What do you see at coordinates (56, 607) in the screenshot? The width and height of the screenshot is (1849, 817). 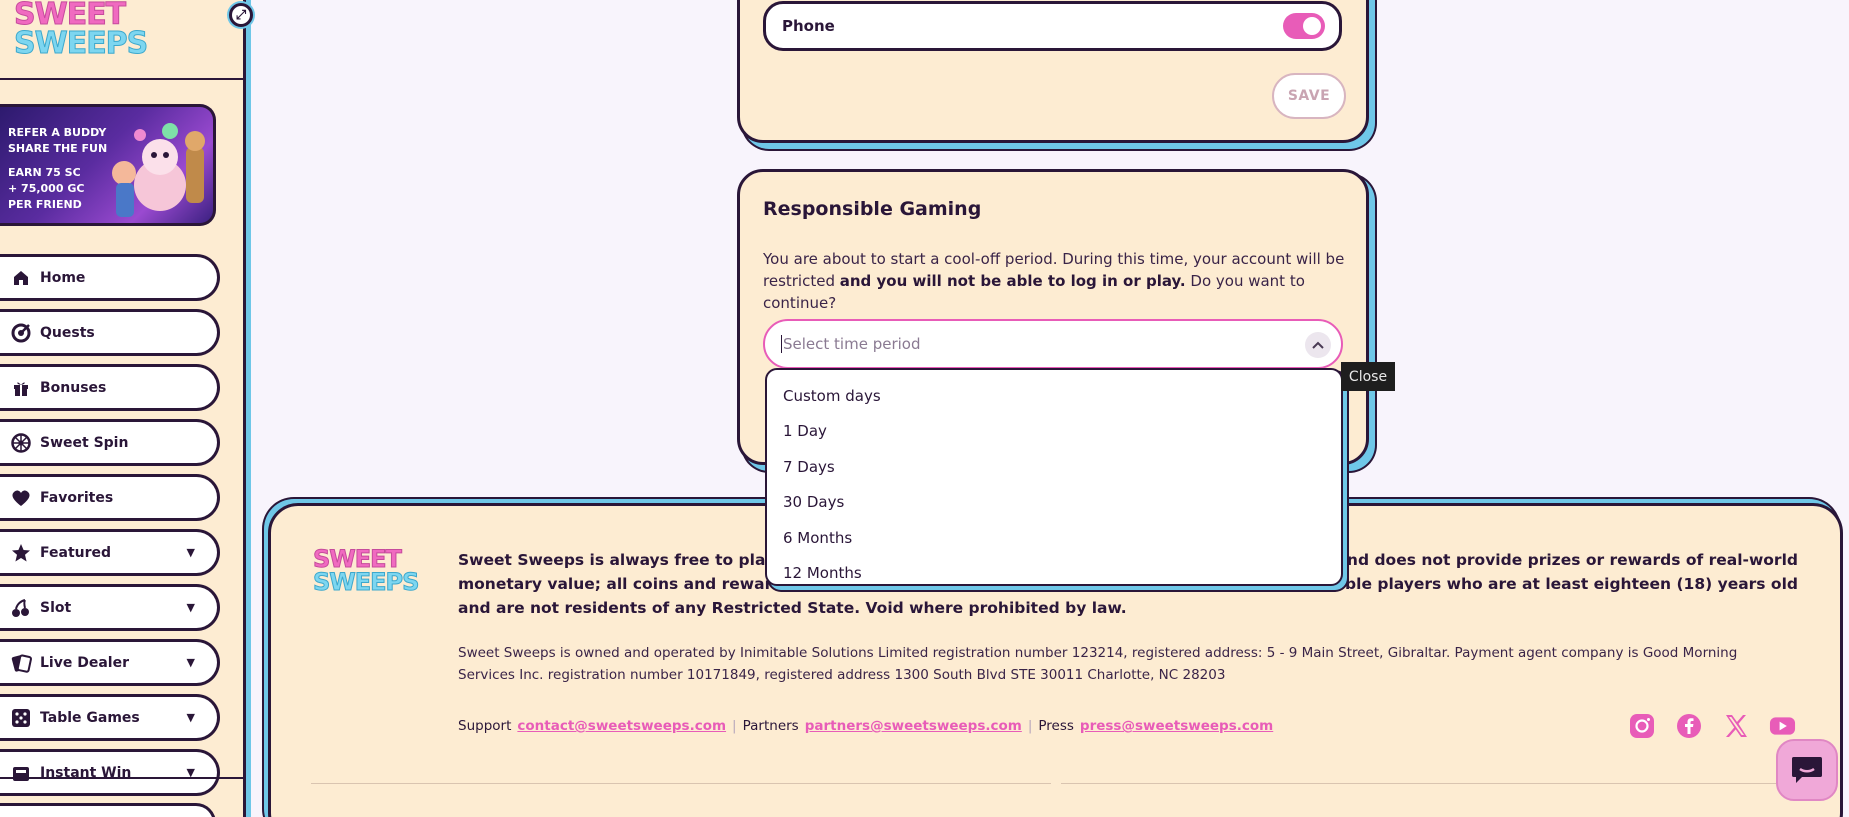 I see `sidebar-item-label: Slot` at bounding box center [56, 607].